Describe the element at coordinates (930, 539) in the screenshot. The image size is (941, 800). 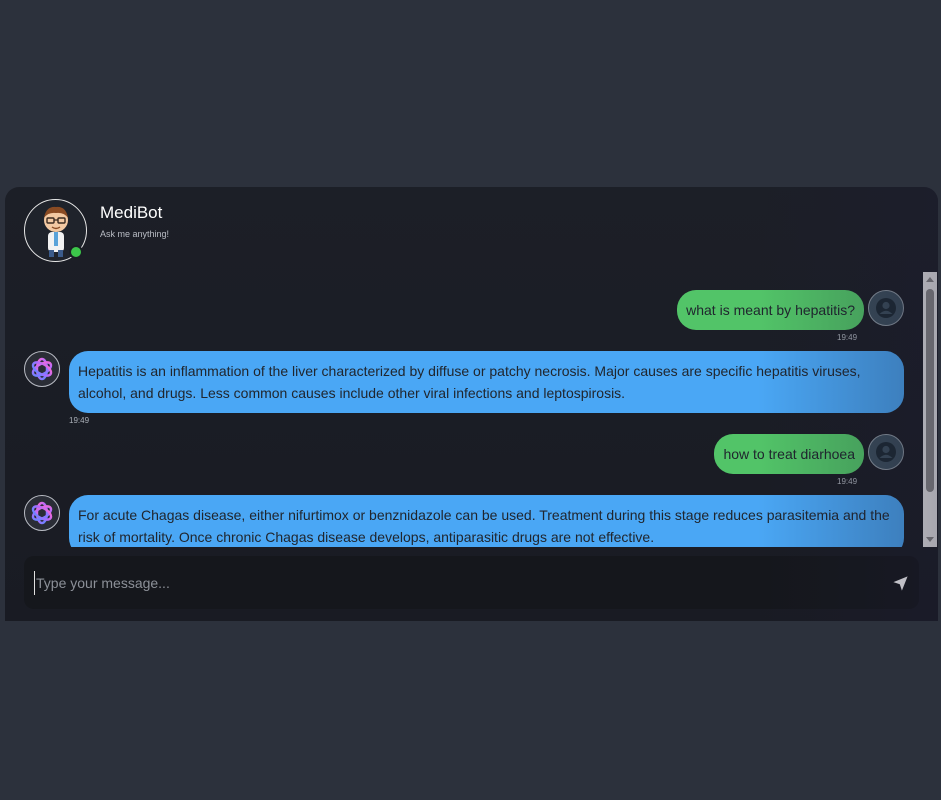
I see `scroll-down-arrow-icon` at that location.